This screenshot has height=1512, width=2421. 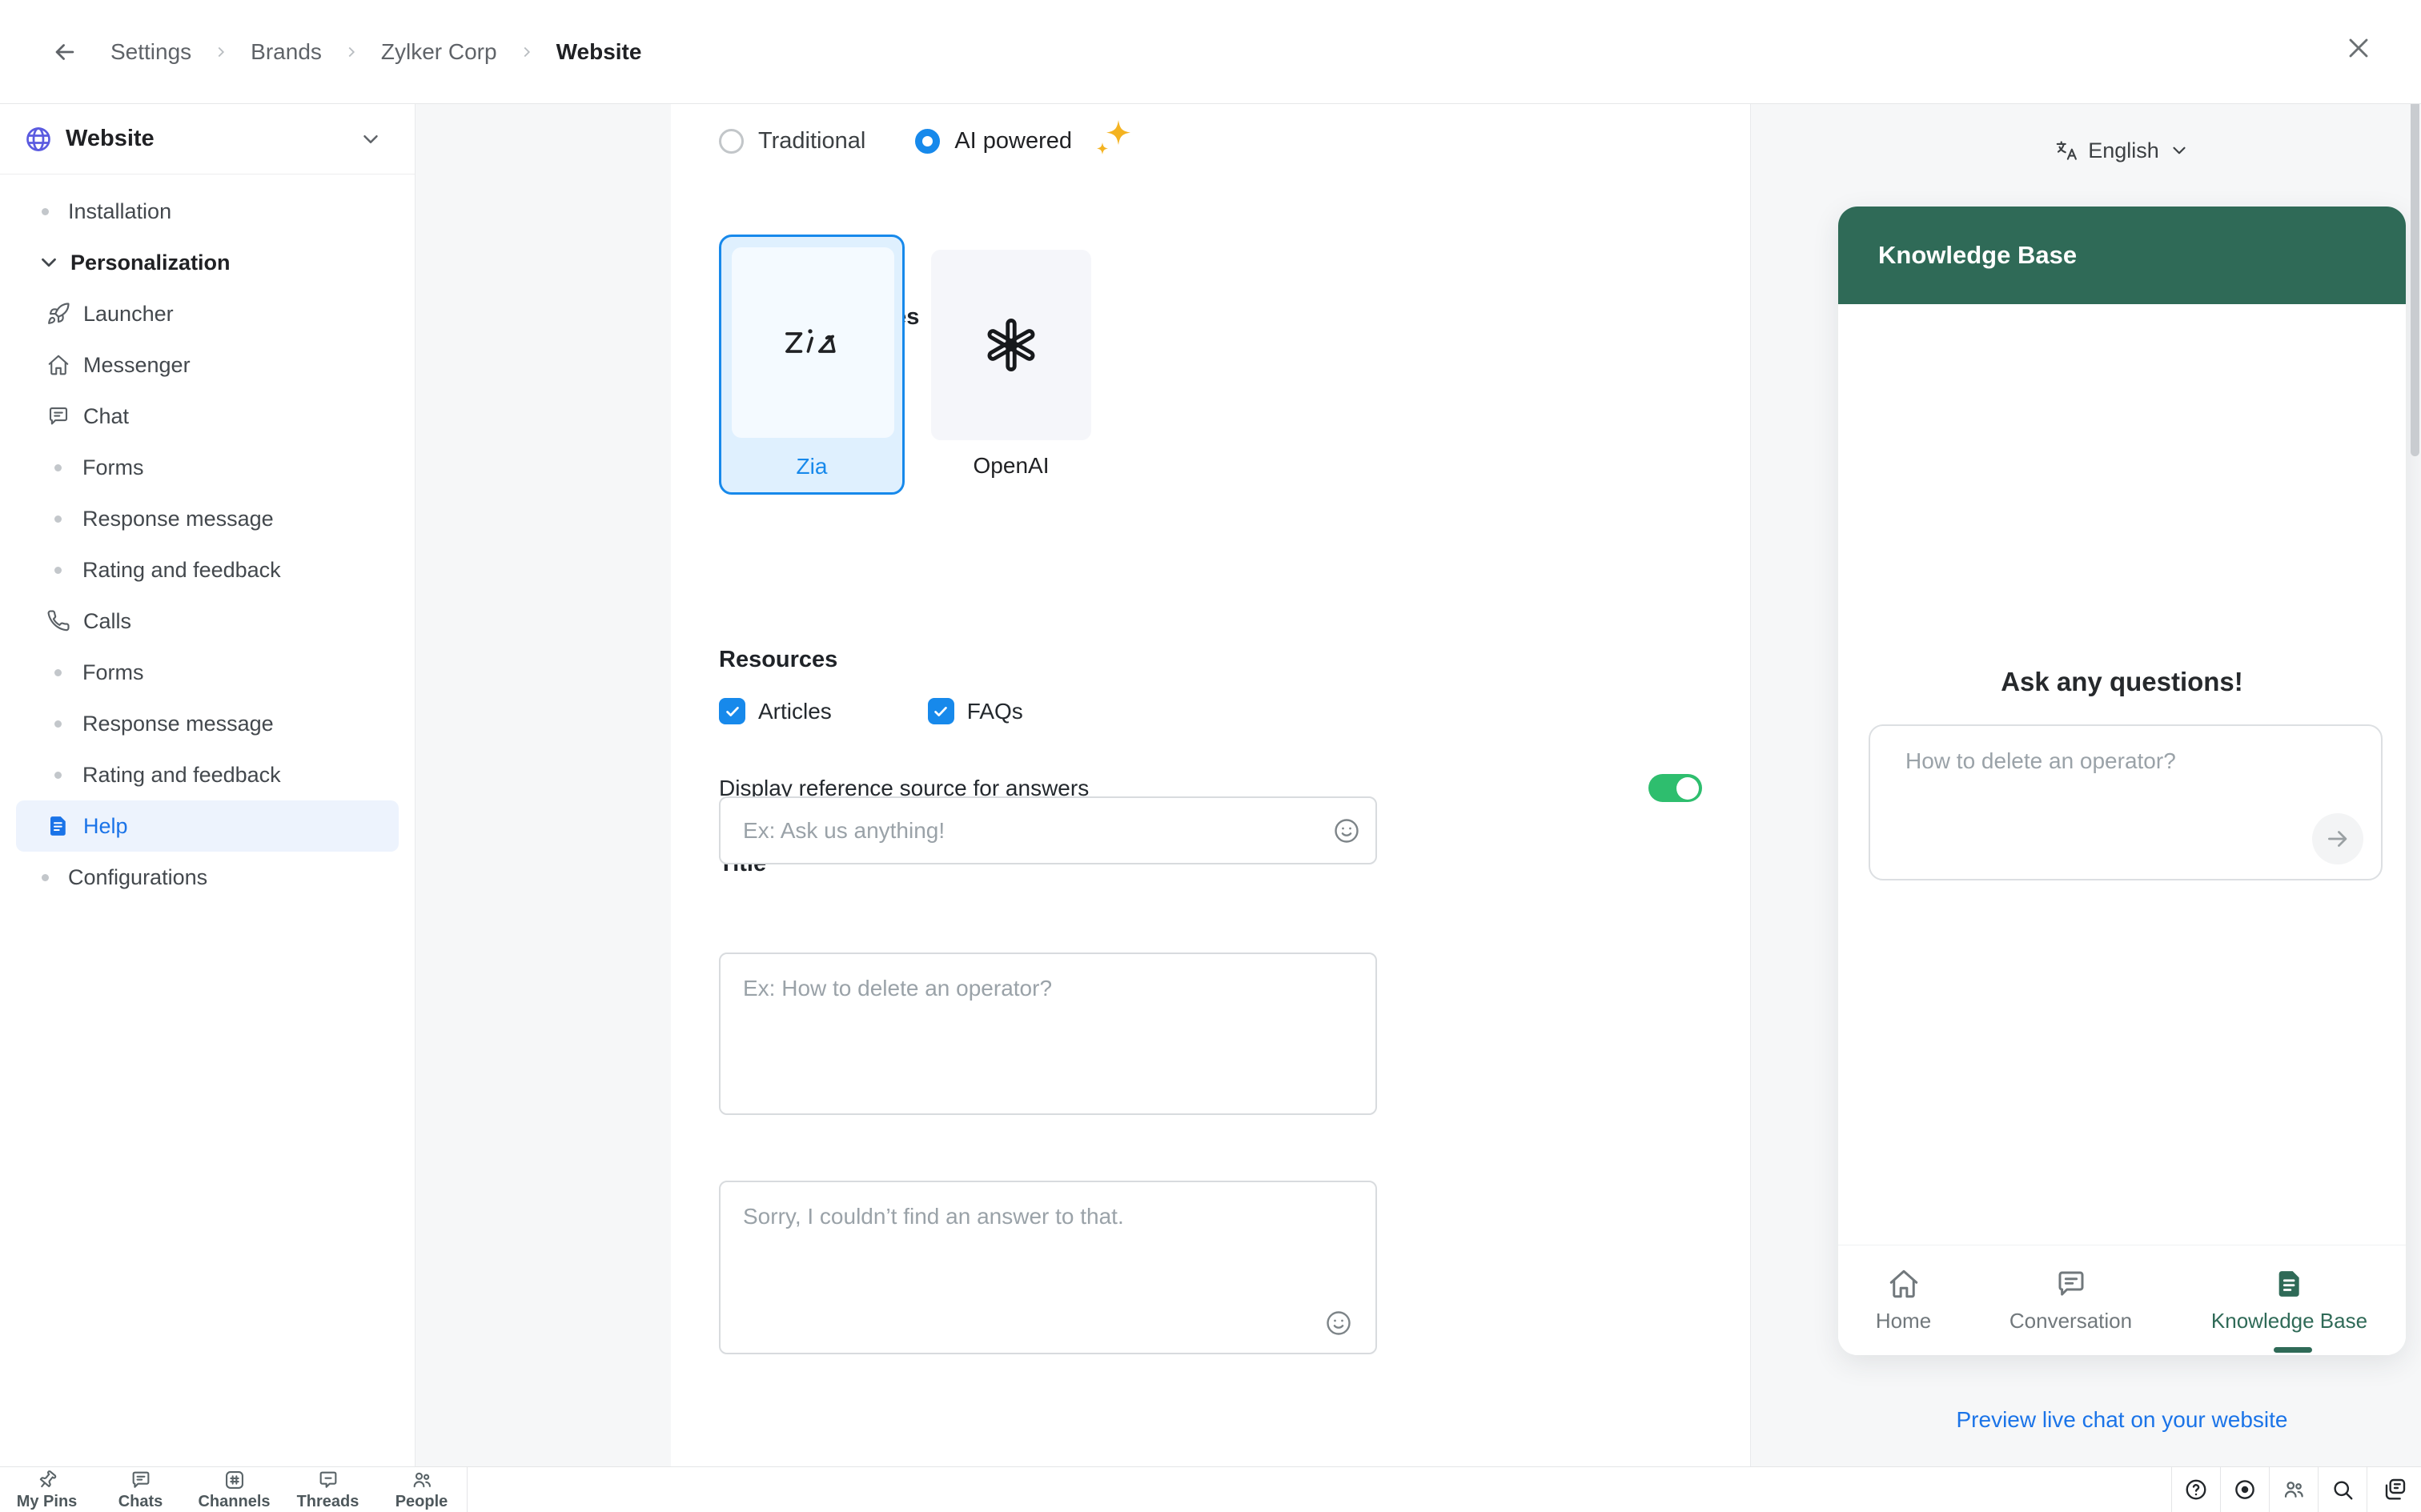 I want to click on radio-ai-powered, so click(x=928, y=141).